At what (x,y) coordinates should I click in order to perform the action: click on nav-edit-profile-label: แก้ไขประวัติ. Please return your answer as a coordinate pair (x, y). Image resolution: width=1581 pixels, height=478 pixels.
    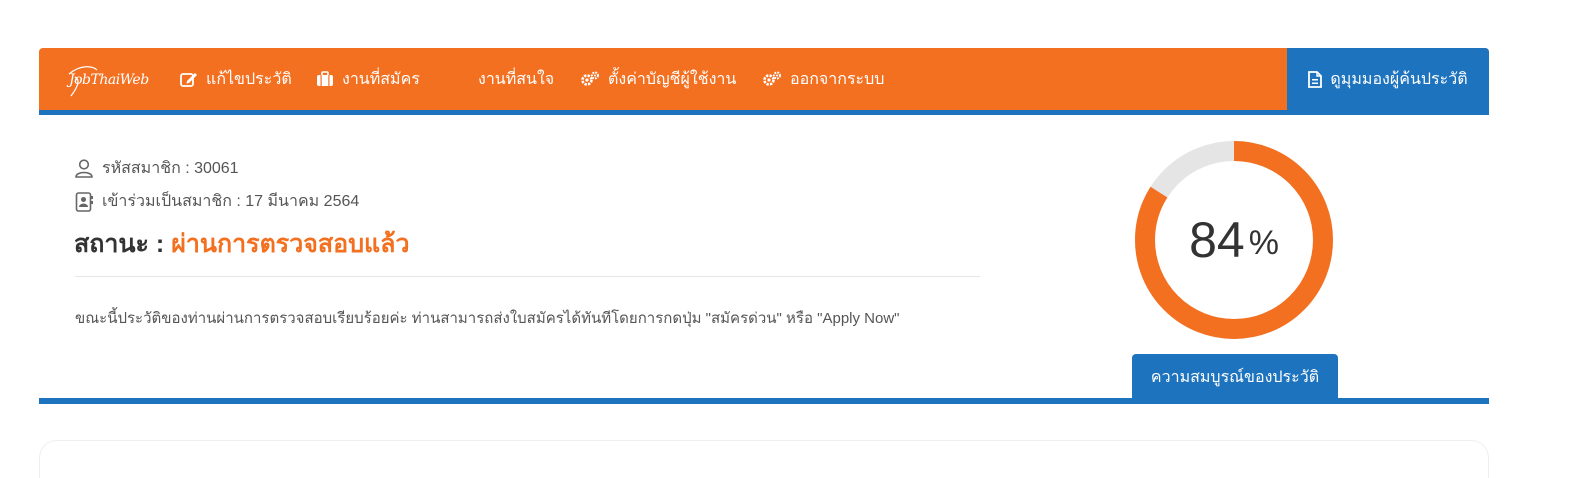
    Looking at the image, I should click on (249, 79).